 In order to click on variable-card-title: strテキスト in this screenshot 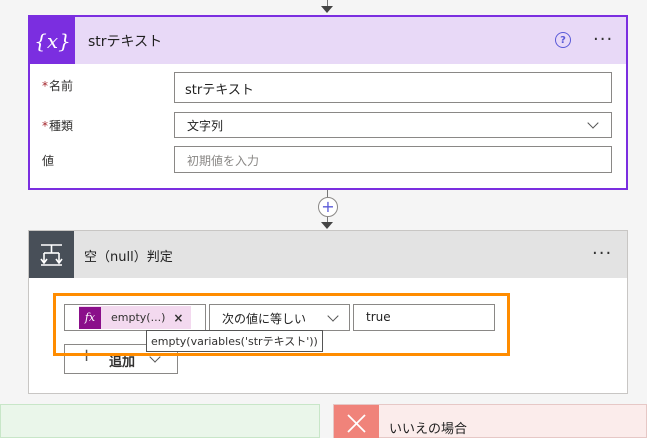, I will do `click(125, 41)`.